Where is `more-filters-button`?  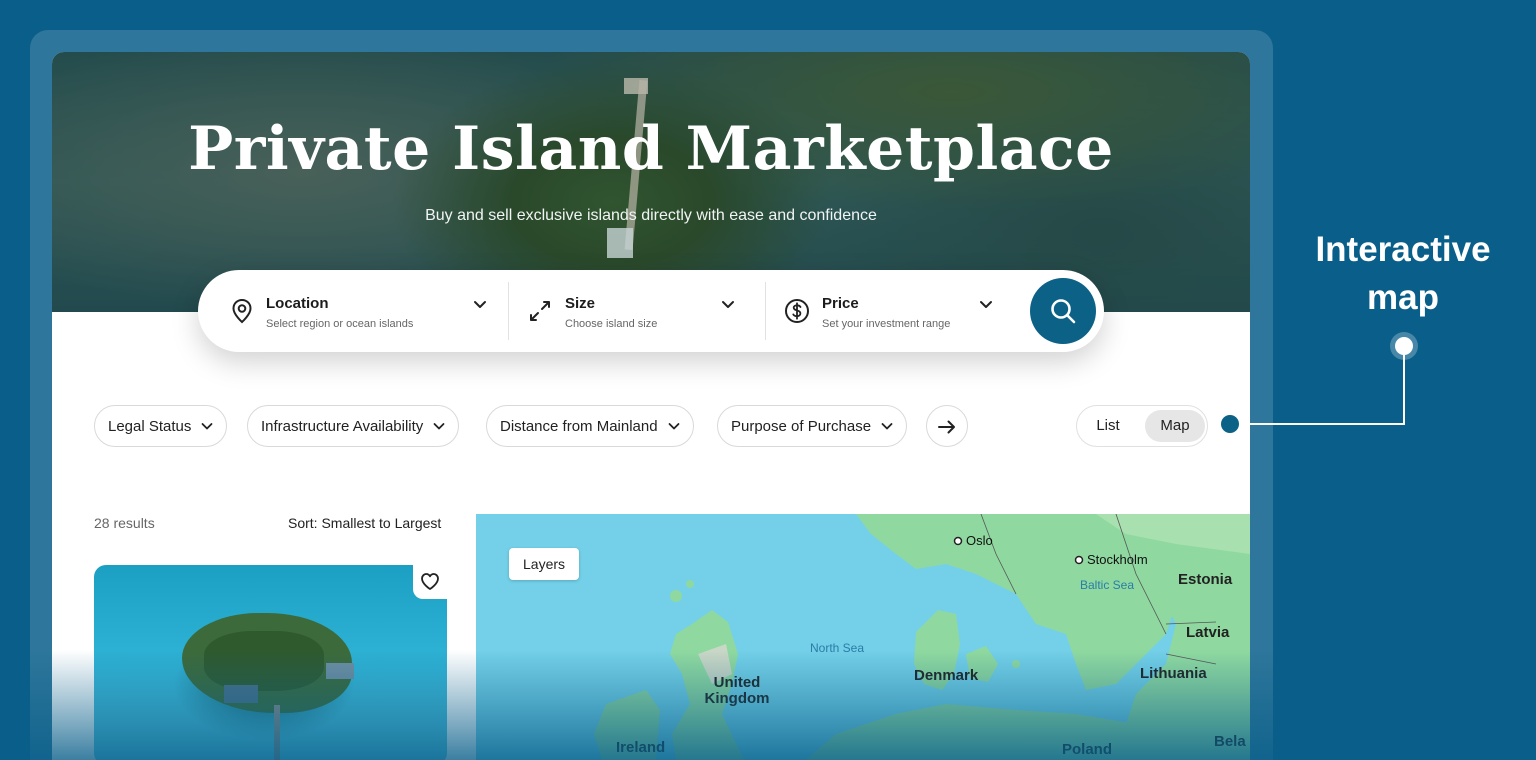
more-filters-button is located at coordinates (947, 426).